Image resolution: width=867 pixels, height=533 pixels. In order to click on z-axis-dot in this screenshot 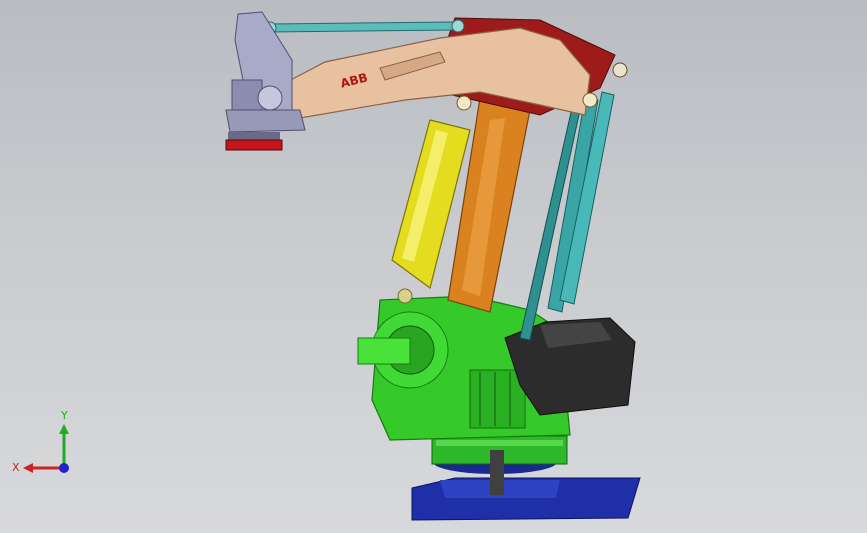, I will do `click(64, 468)`.